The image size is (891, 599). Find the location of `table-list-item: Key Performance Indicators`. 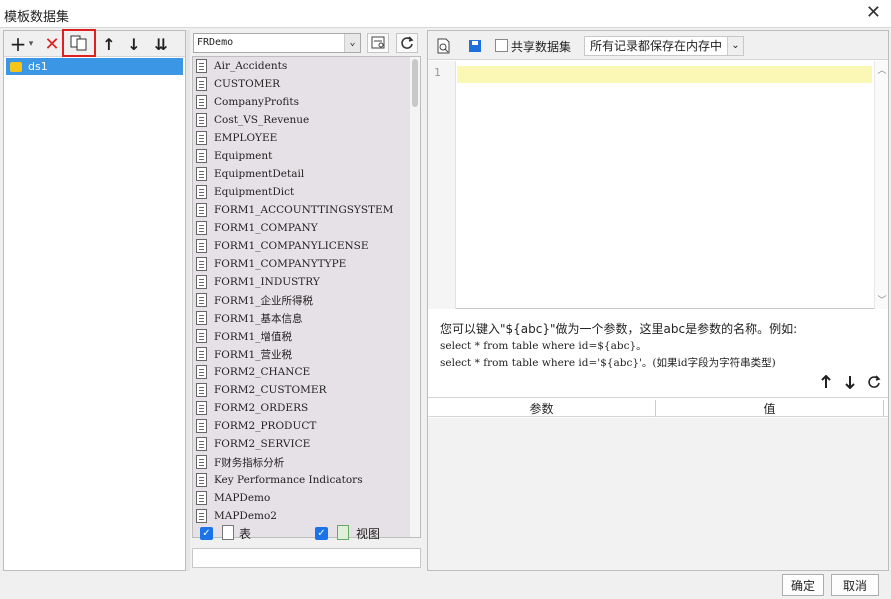

table-list-item: Key Performance Indicators is located at coordinates (301, 480).